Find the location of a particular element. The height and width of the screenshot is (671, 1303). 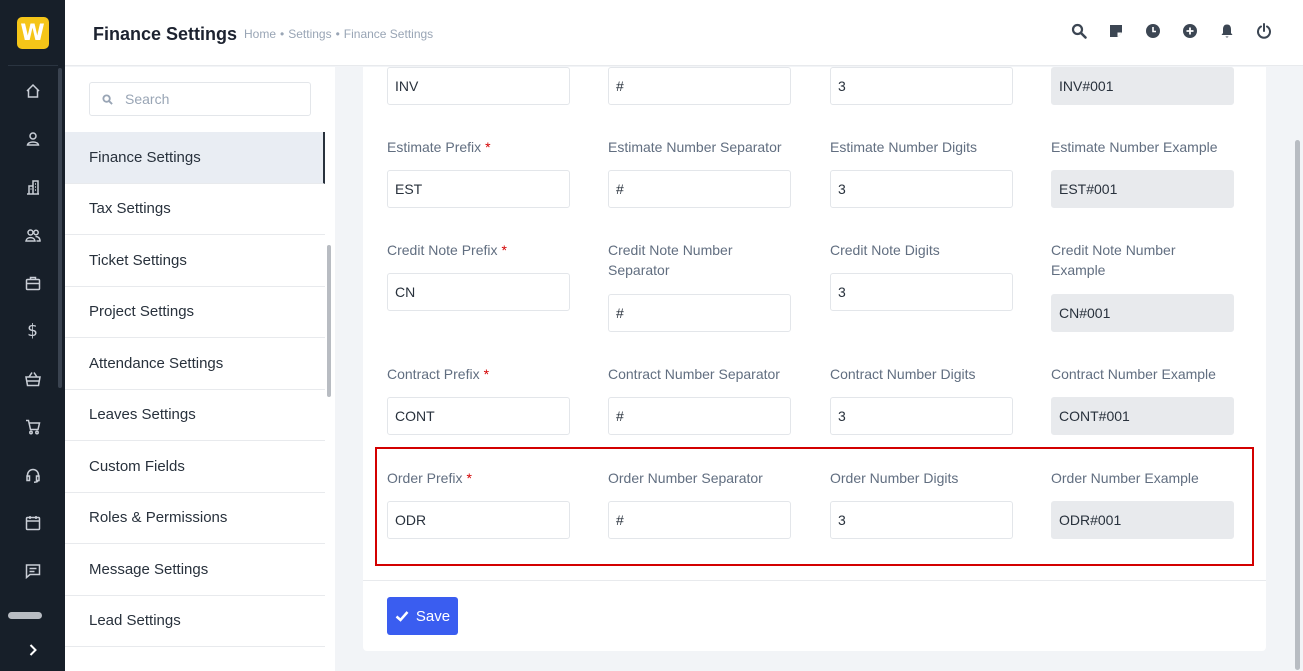

estimate-prefix-input is located at coordinates (478, 189).